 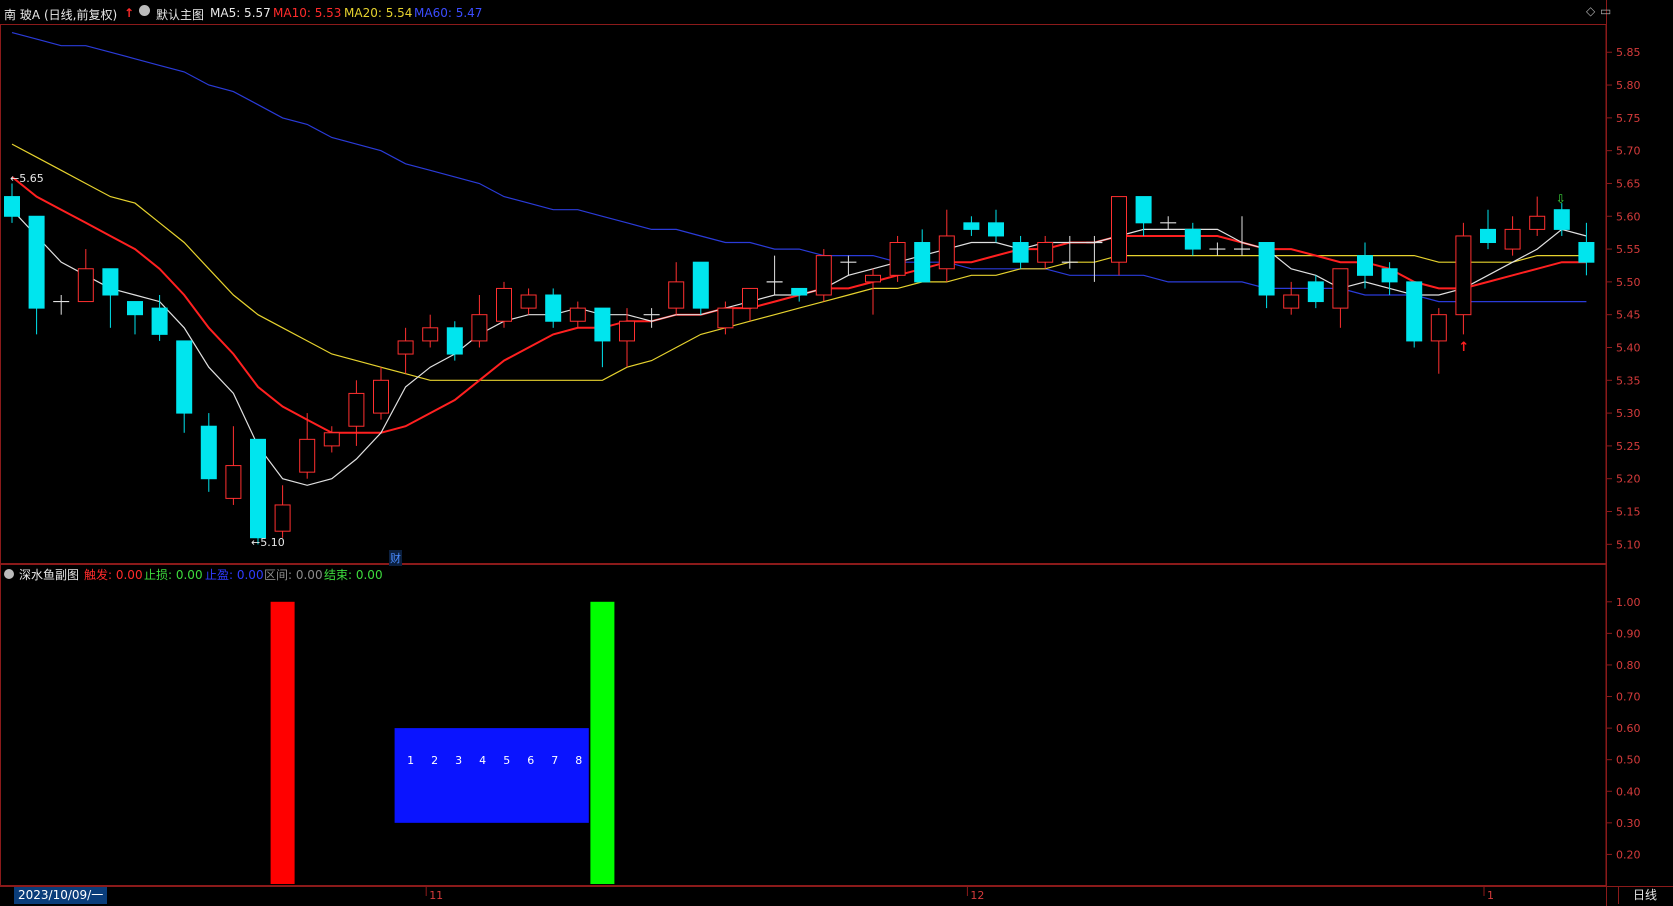 What do you see at coordinates (491, 775) in the screenshot?
I see `range-block` at bounding box center [491, 775].